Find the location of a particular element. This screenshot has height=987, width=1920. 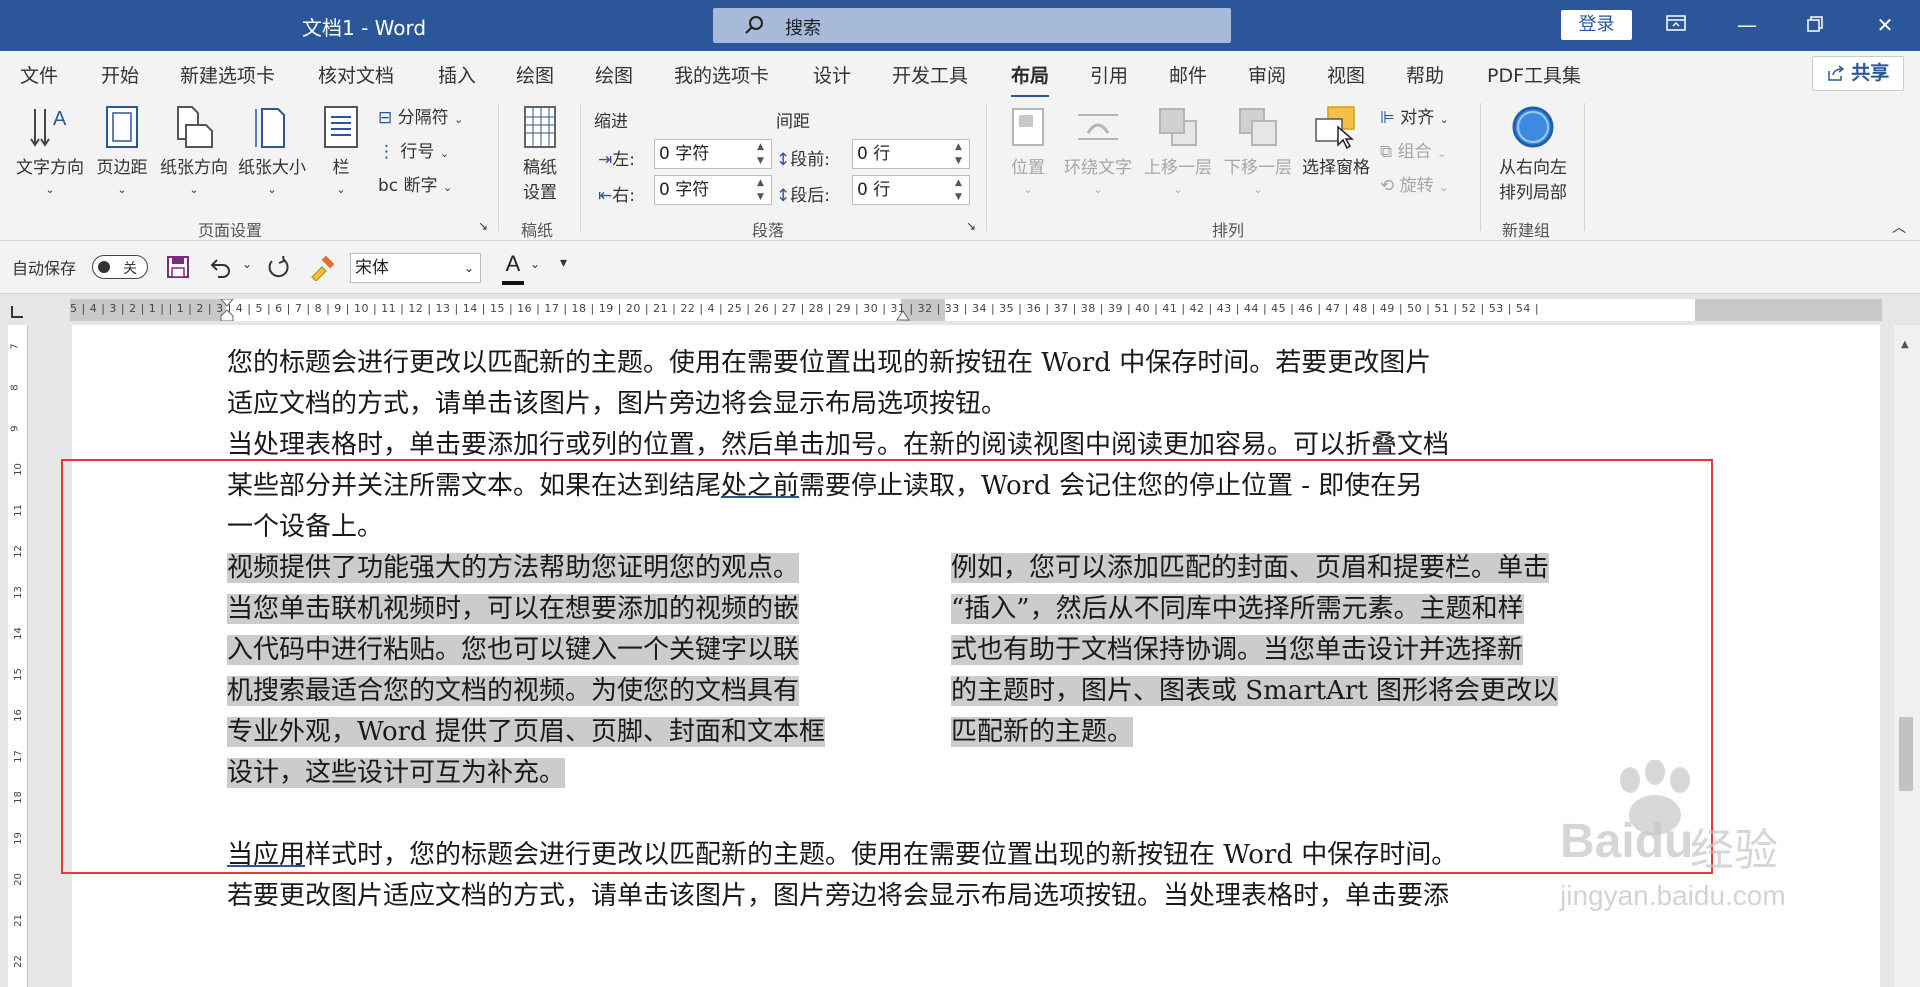

circle-icon is located at coordinates (1533, 127).